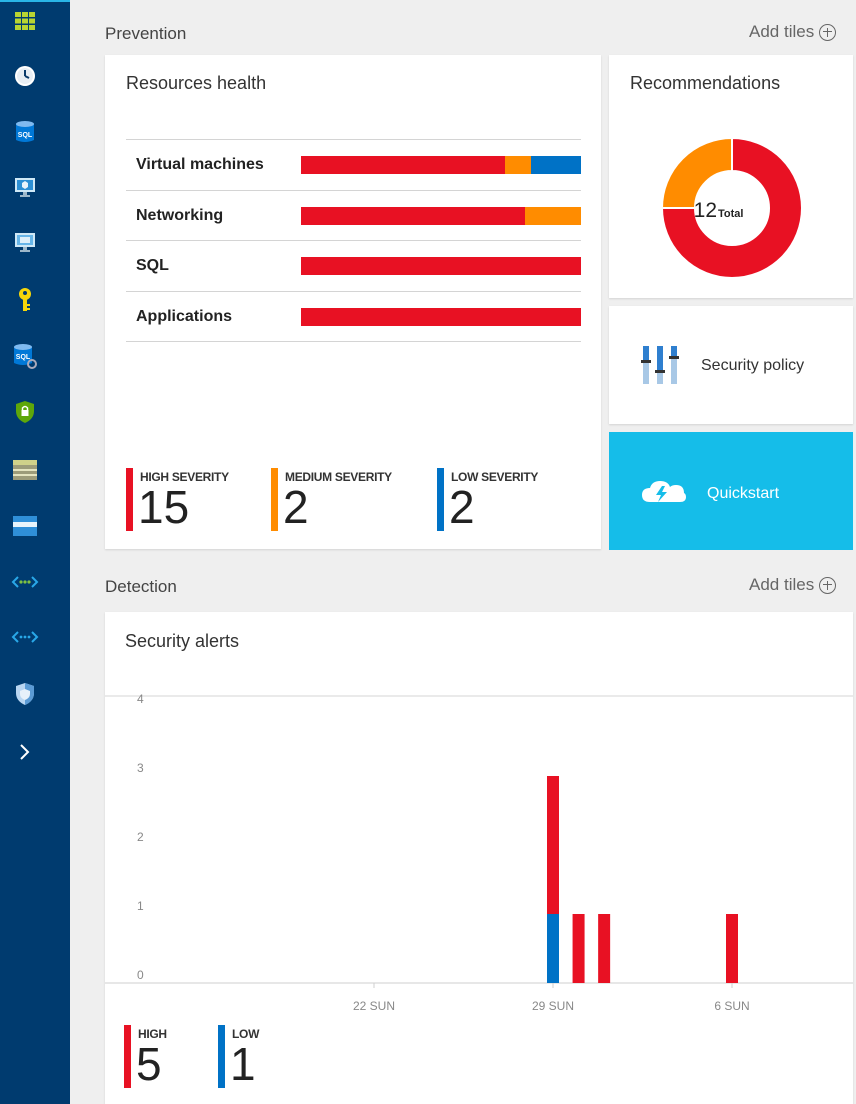 The width and height of the screenshot is (856, 1104). Describe the element at coordinates (25, 242) in the screenshot. I see `virtual-machine-classic-icon` at that location.